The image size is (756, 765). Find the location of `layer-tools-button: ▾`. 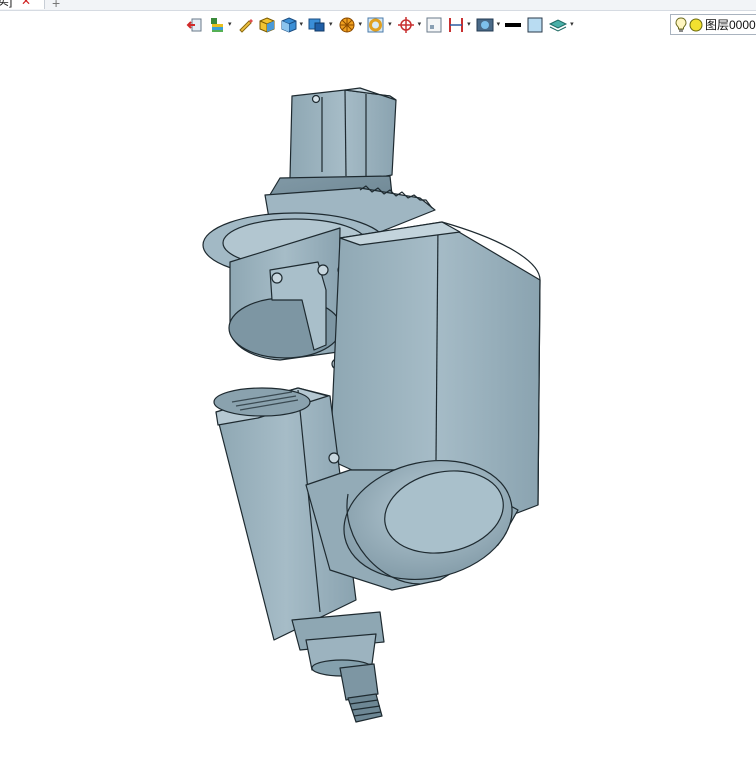

layer-tools-button: ▾ is located at coordinates (220, 25).